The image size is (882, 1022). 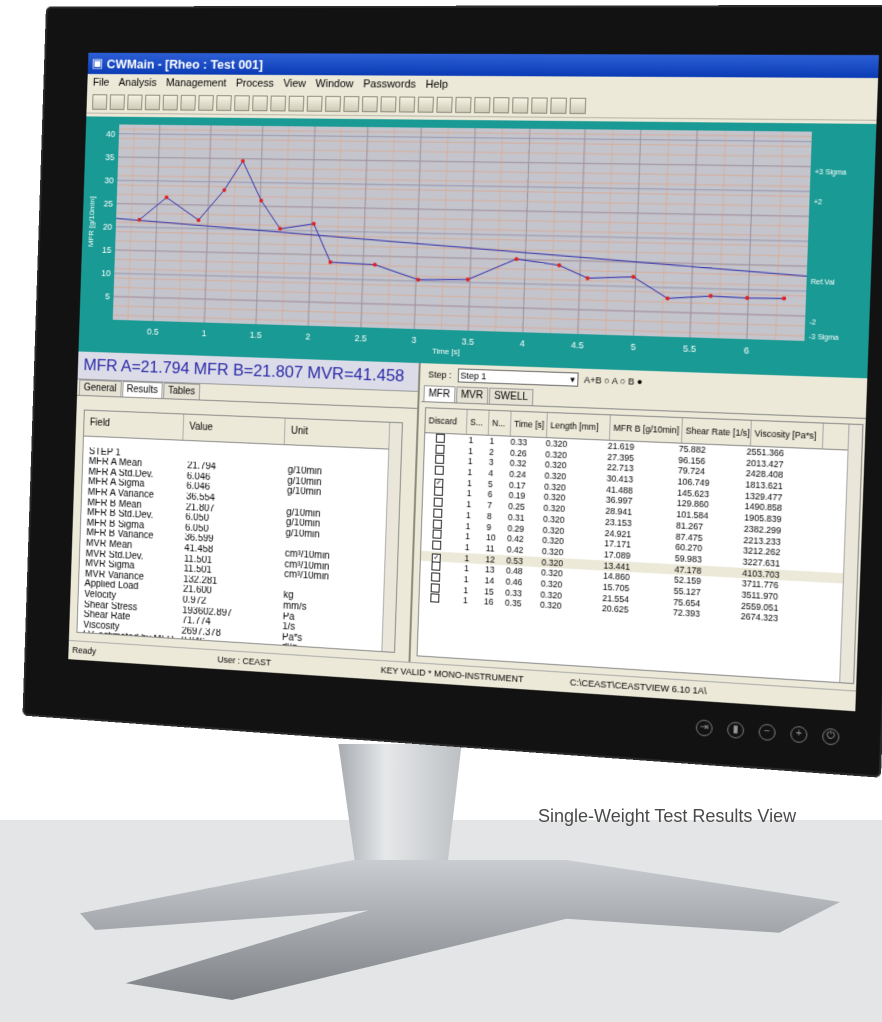 I want to click on save-icon, so click(x=135, y=102).